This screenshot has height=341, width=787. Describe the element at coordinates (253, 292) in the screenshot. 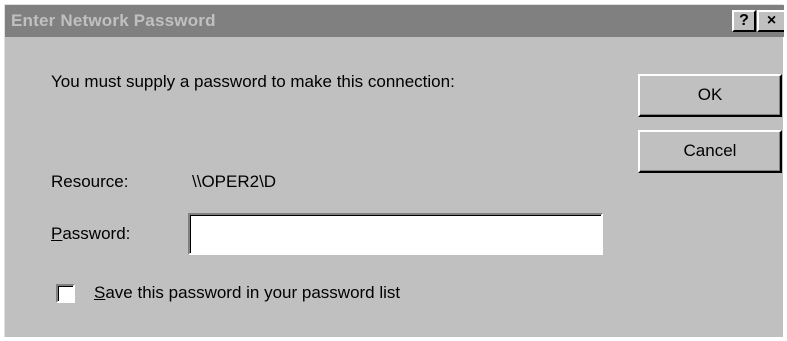

I see `save-password-text: ave this password in your password list` at that location.